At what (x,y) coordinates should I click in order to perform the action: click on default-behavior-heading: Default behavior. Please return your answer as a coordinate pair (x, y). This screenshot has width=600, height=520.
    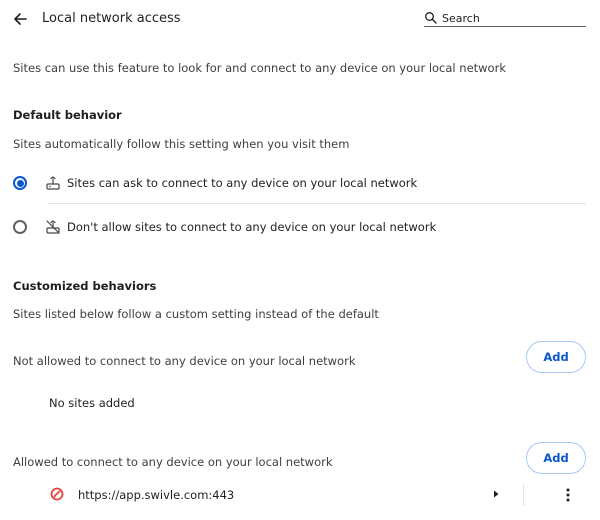
    Looking at the image, I should click on (67, 115).